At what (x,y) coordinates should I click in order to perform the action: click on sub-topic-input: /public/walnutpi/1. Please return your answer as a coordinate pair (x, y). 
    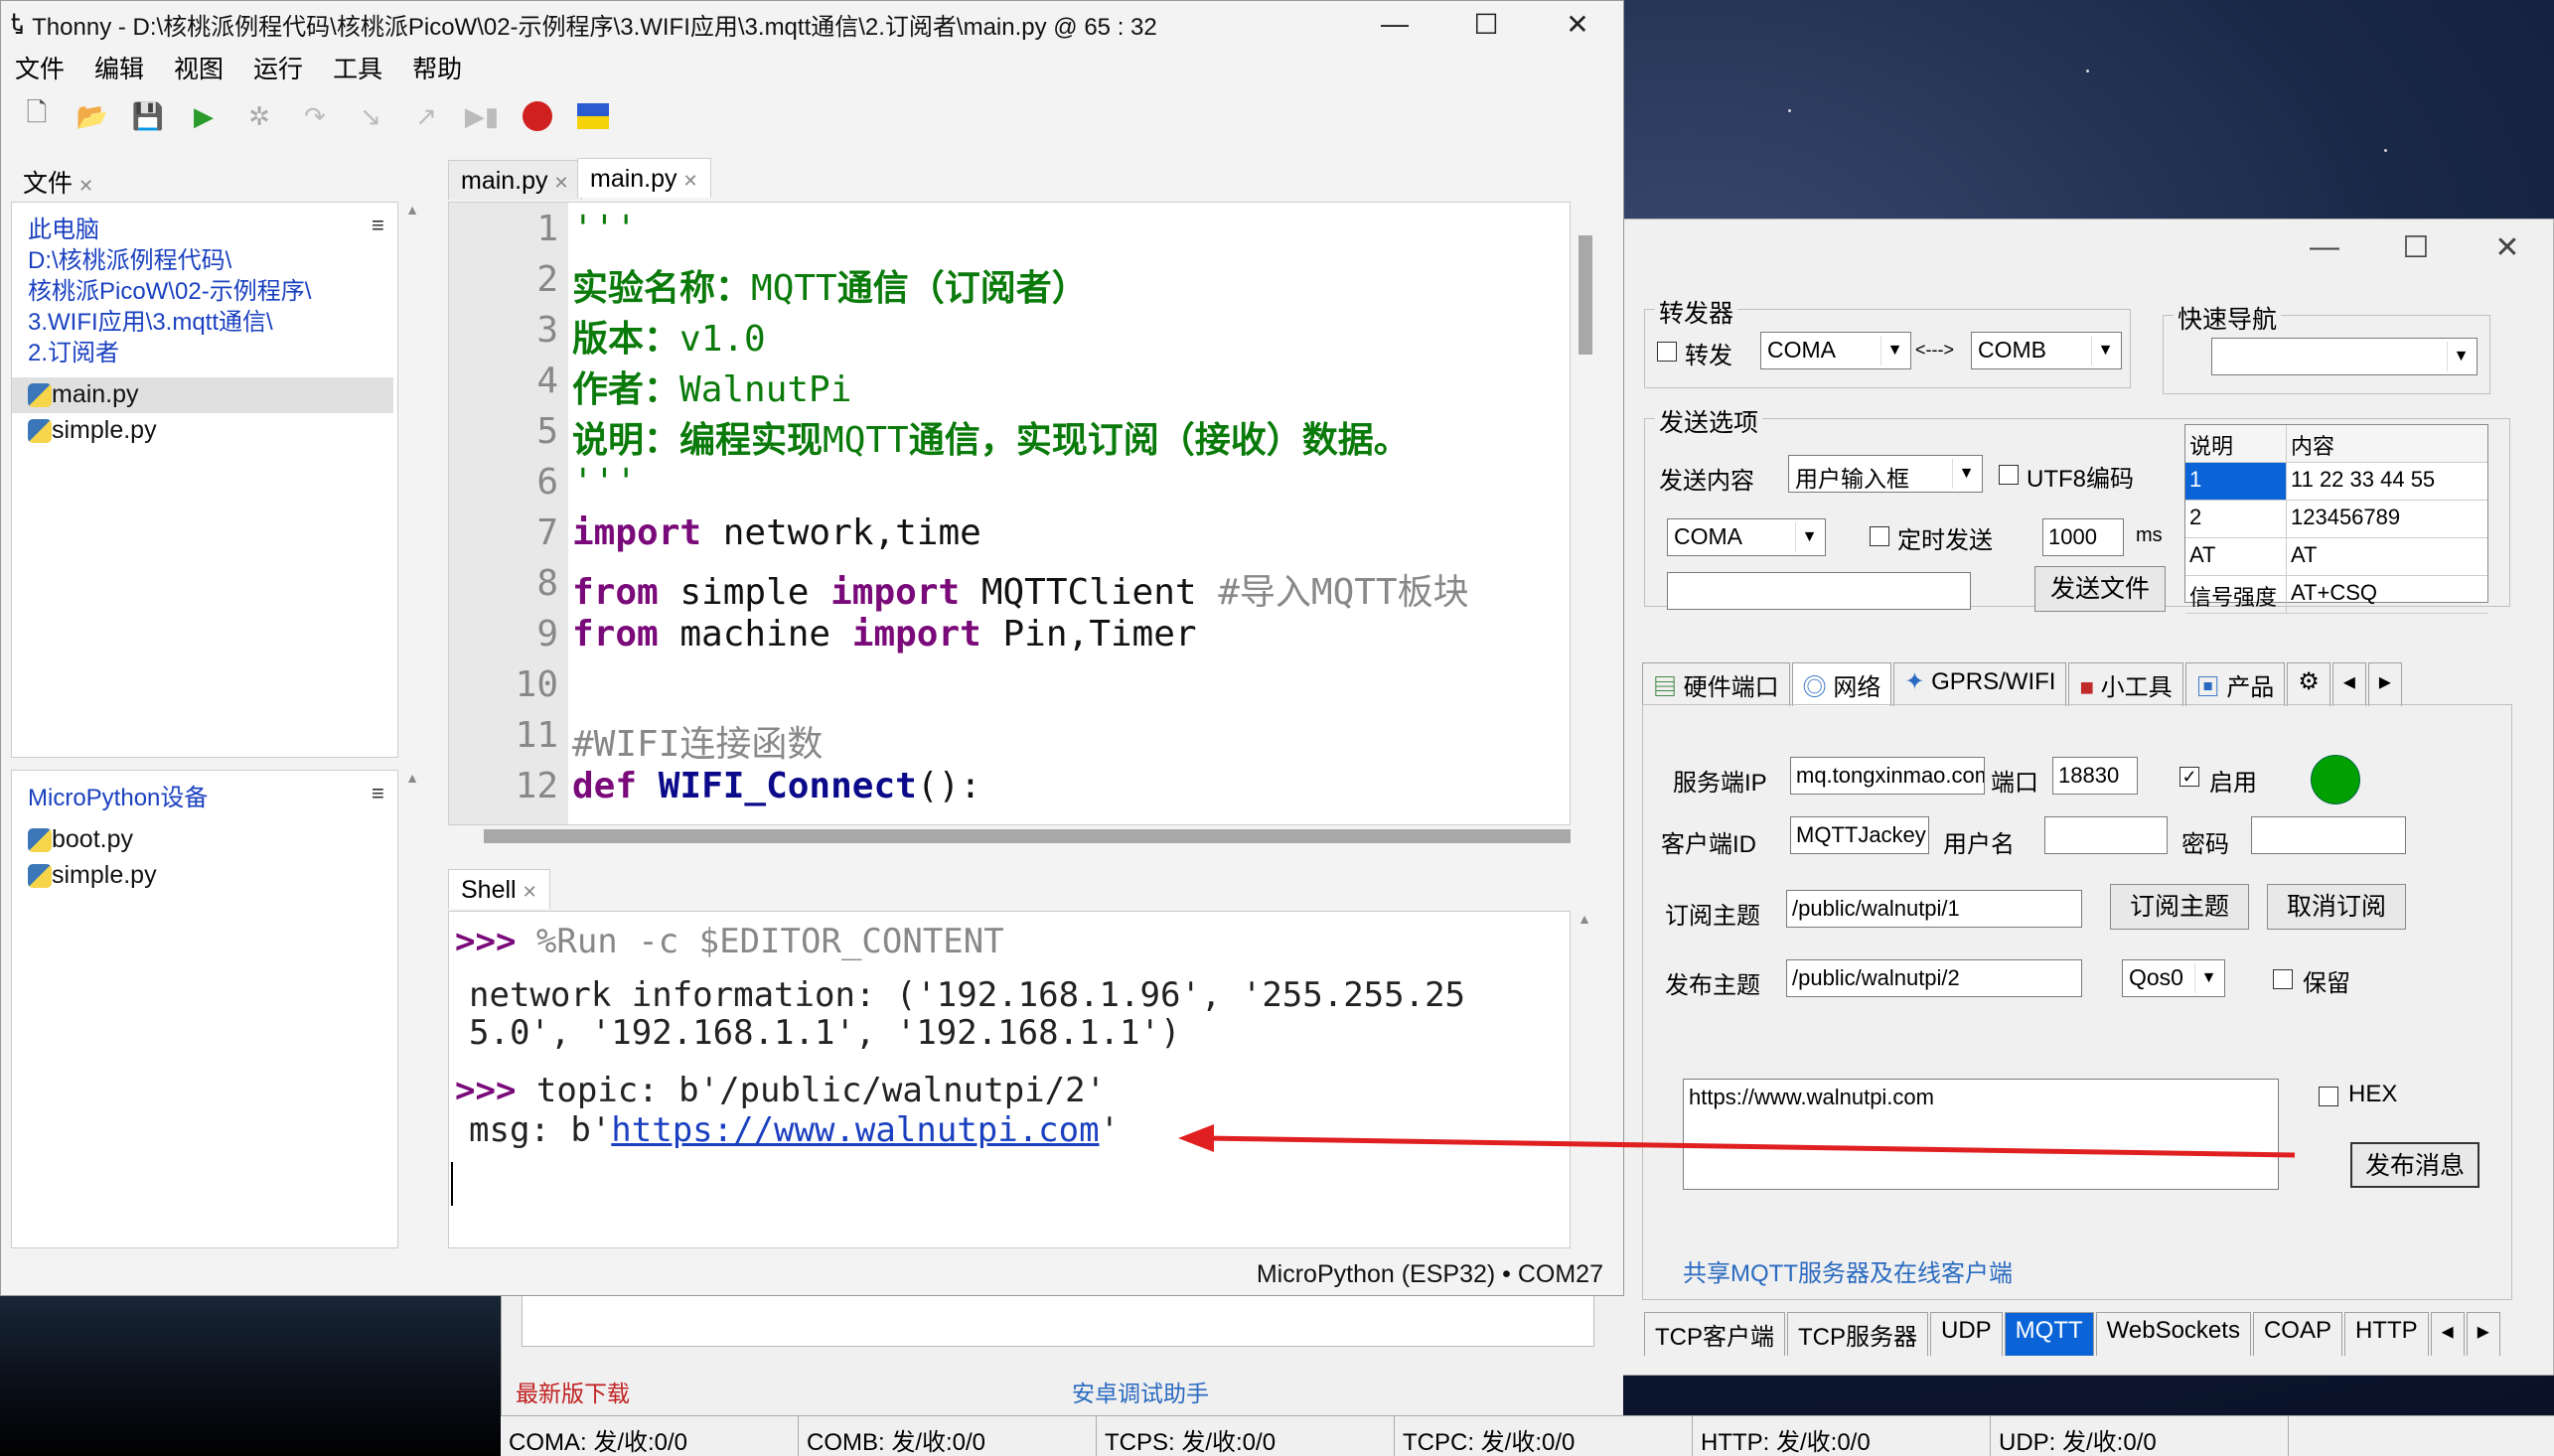
    Looking at the image, I should click on (1934, 909).